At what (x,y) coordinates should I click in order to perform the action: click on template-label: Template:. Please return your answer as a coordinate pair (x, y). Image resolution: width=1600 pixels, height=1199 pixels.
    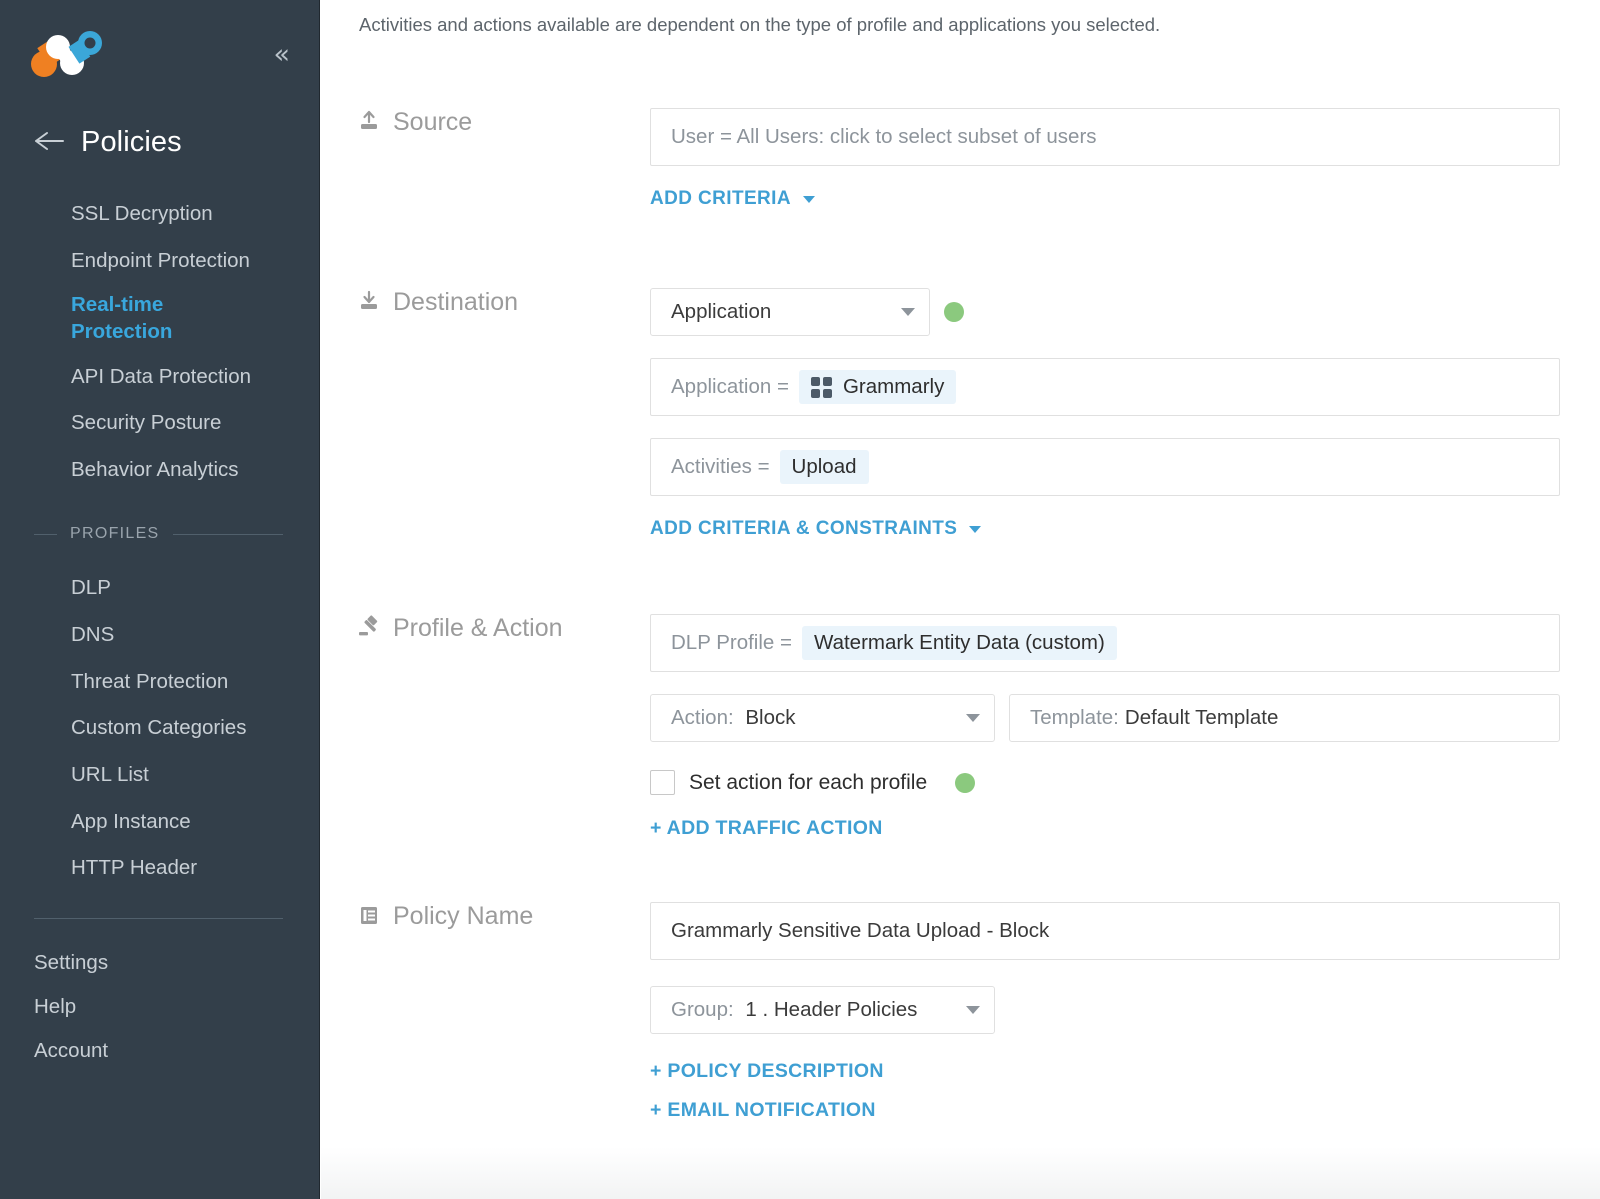
    Looking at the image, I should click on (1074, 717).